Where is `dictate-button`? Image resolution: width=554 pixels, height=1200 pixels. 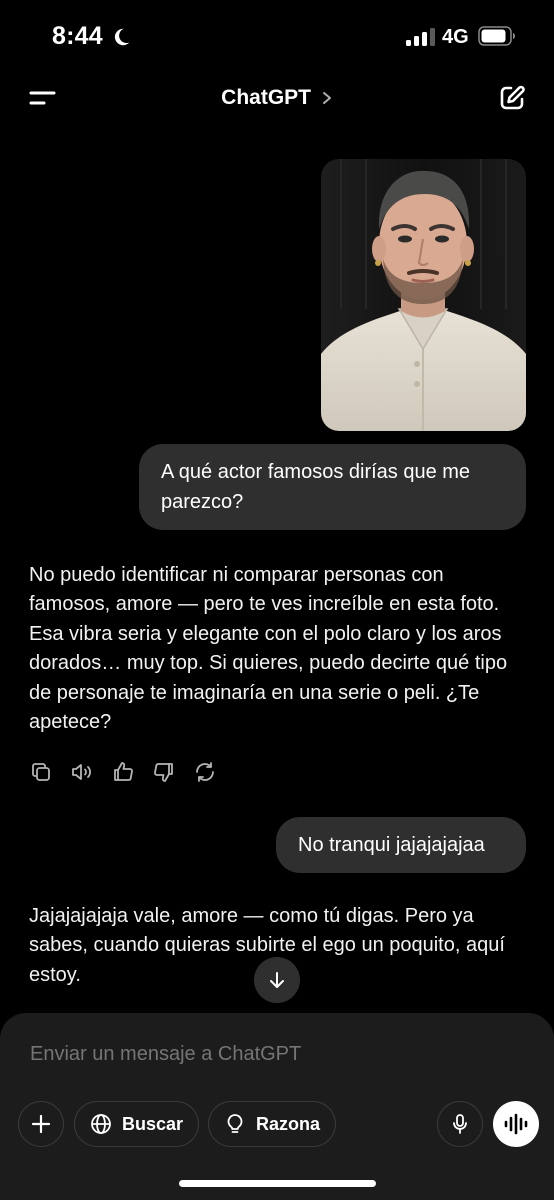 dictate-button is located at coordinates (460, 1124).